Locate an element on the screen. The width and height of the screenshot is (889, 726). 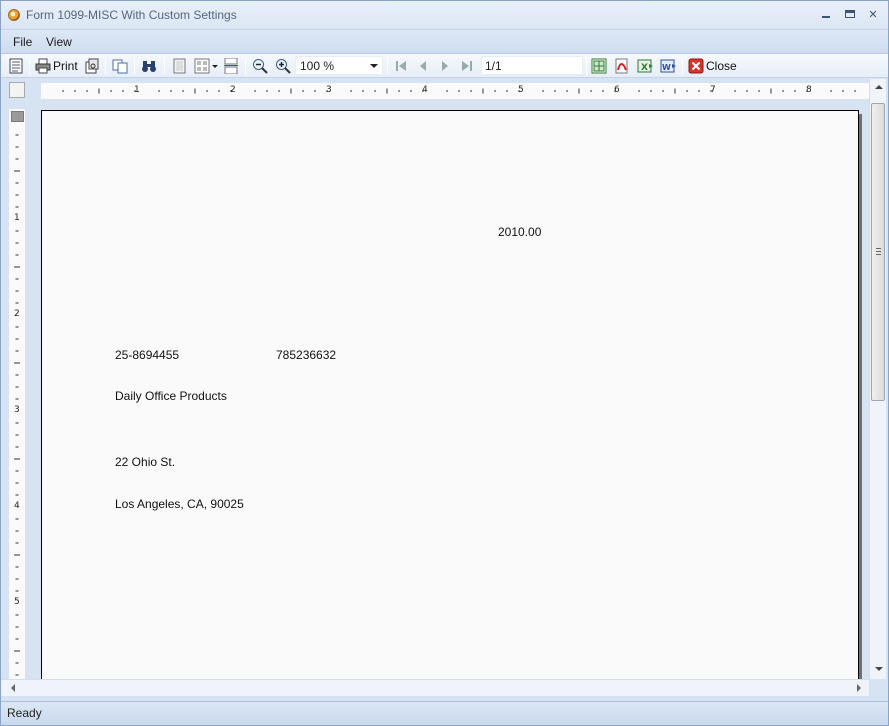
maximize-icon is located at coordinates (850, 14).